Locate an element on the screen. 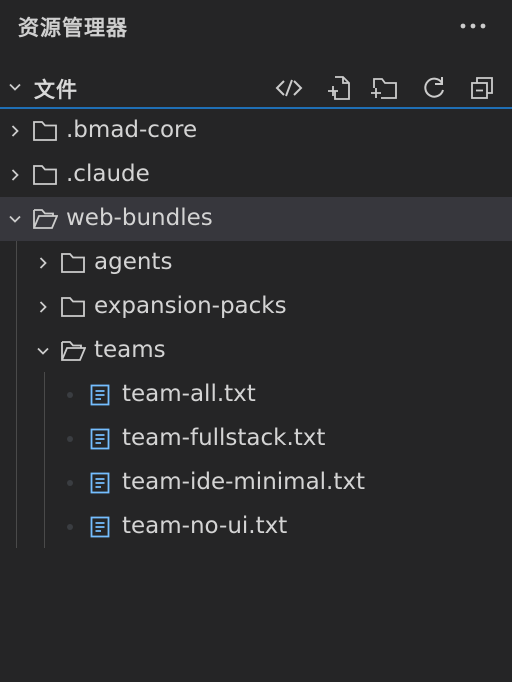 The image size is (512, 682). tree-item-file: team-all.txt is located at coordinates (256, 395).